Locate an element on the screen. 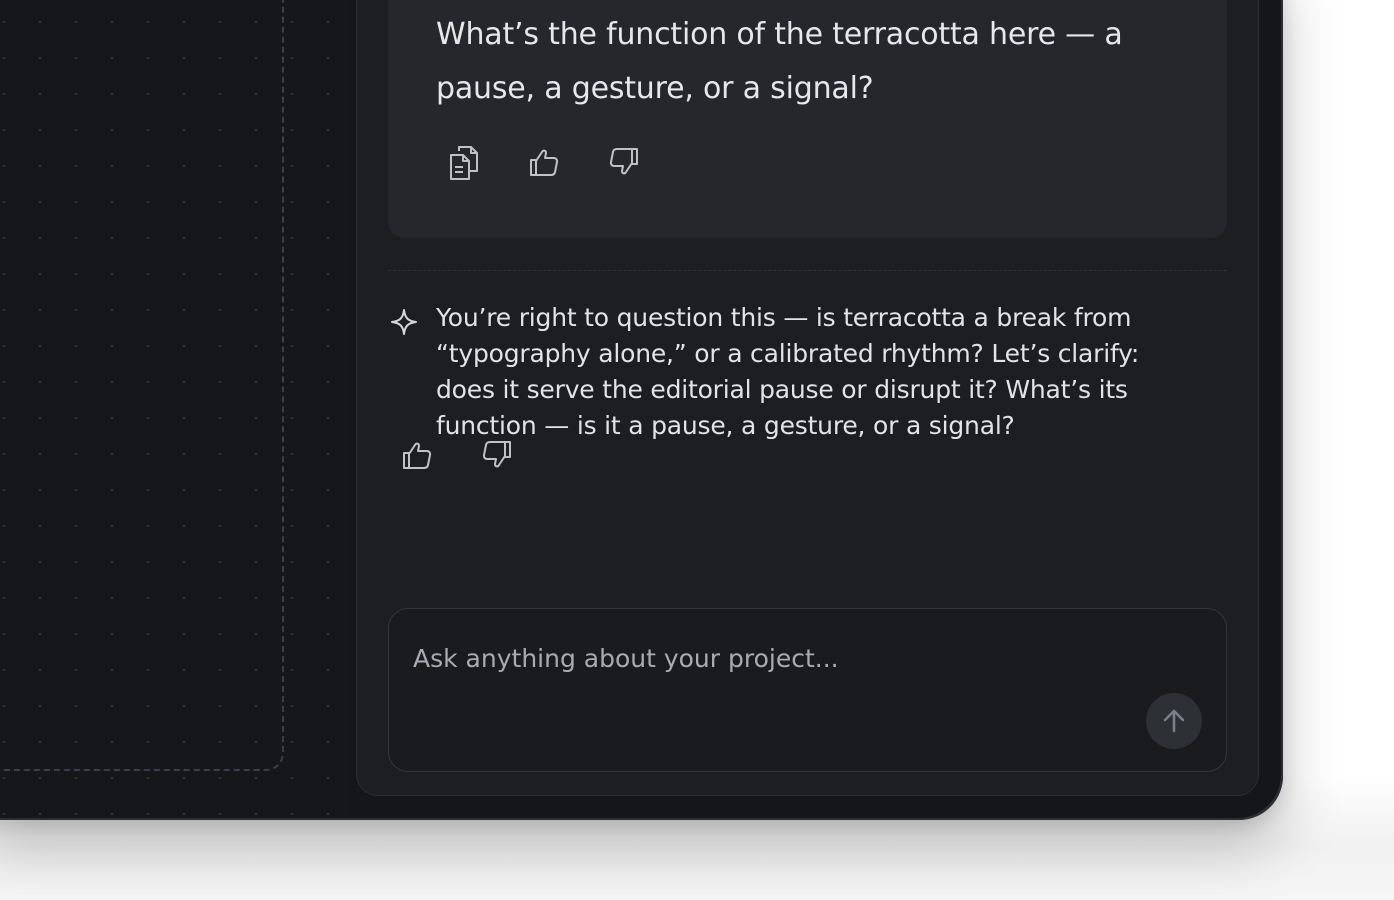  chat-input is located at coordinates (763, 658).